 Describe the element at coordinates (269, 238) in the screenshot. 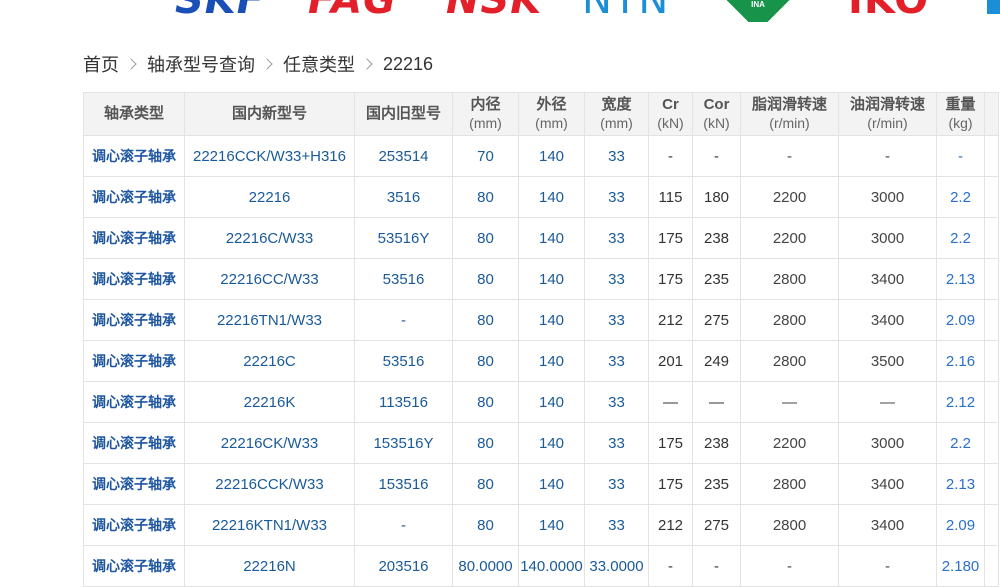

I see `cell-new-model: 22216C/W33` at that location.